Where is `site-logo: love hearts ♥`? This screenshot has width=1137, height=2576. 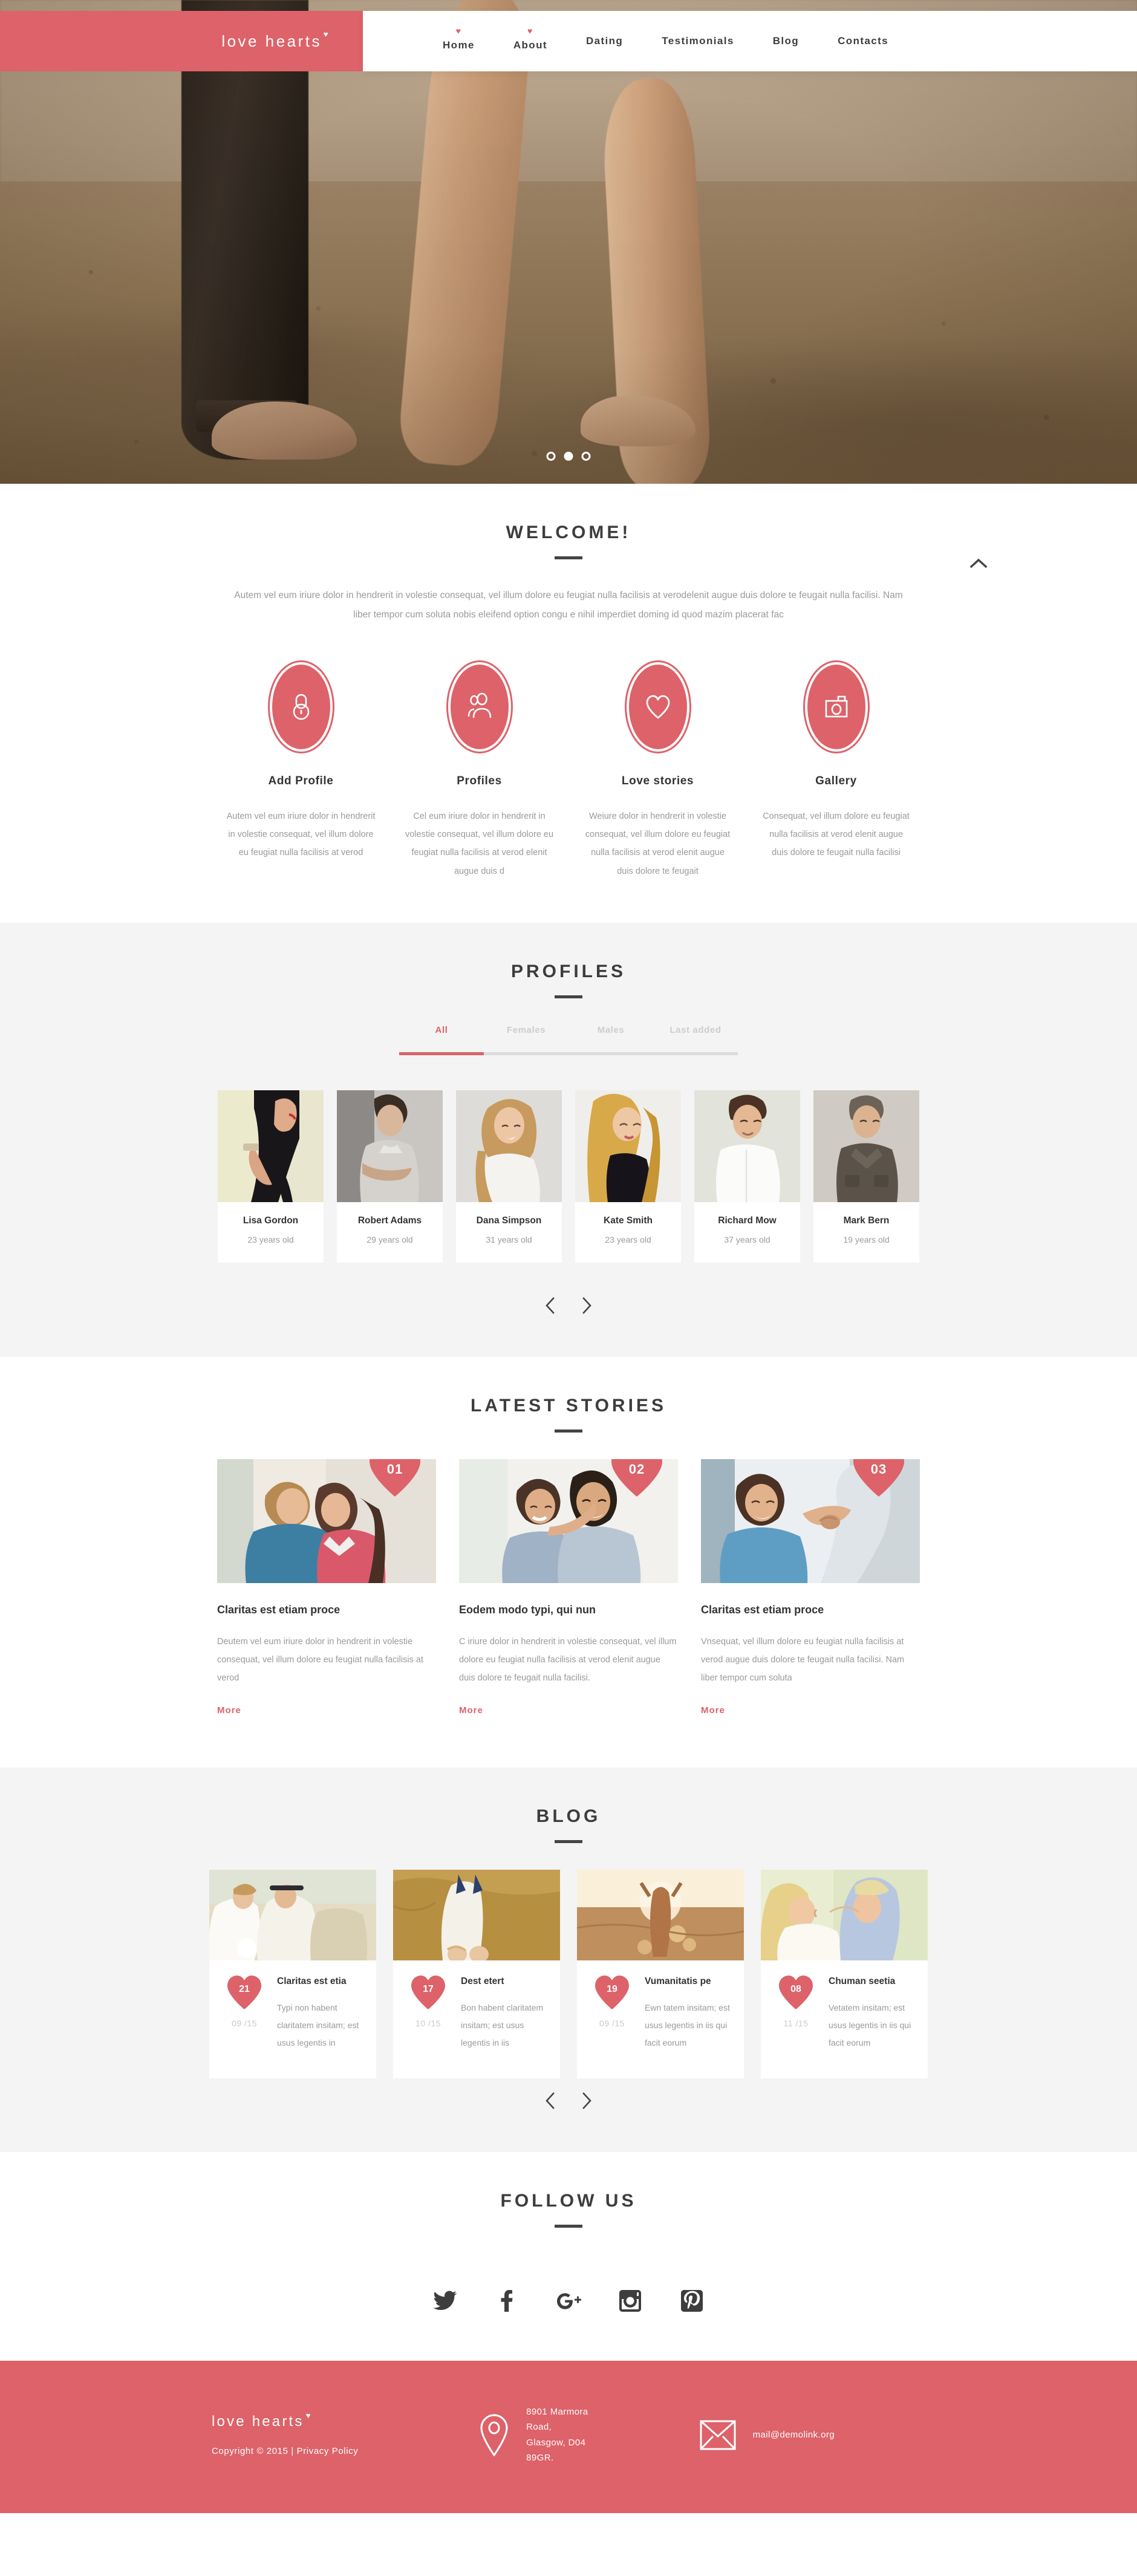 site-logo: love hearts ♥ is located at coordinates (274, 41).